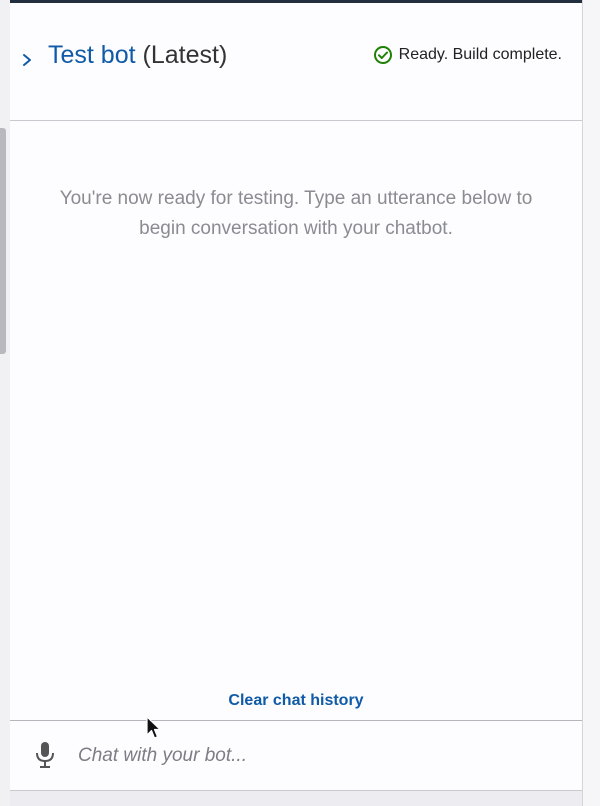  Describe the element at coordinates (137, 55) in the screenshot. I see `panel-title: Test bot (Latest)` at that location.